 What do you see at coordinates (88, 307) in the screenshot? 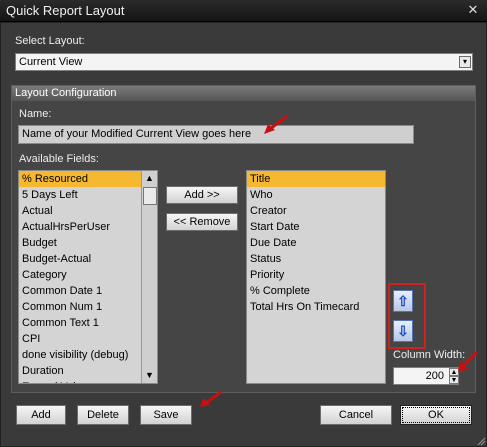
I see `list-item: Common Num 1` at bounding box center [88, 307].